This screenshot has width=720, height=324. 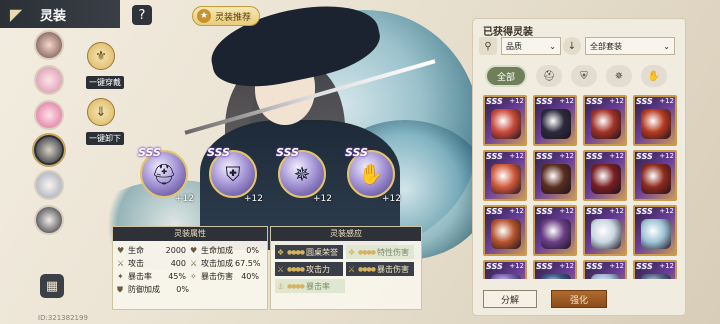 What do you see at coordinates (190, 234) in the screenshot?
I see `stats-header: 灵装属性` at bounding box center [190, 234].